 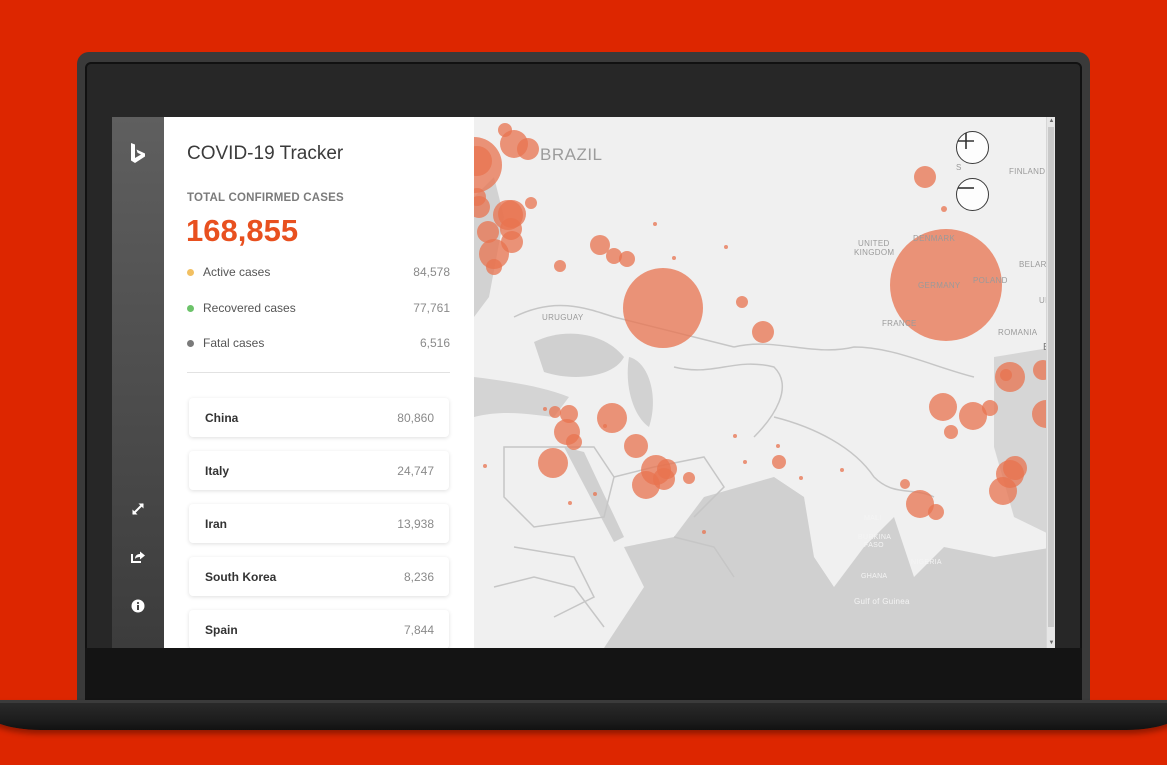 What do you see at coordinates (583, 676) in the screenshot?
I see `laptop-bottom-bezel` at bounding box center [583, 676].